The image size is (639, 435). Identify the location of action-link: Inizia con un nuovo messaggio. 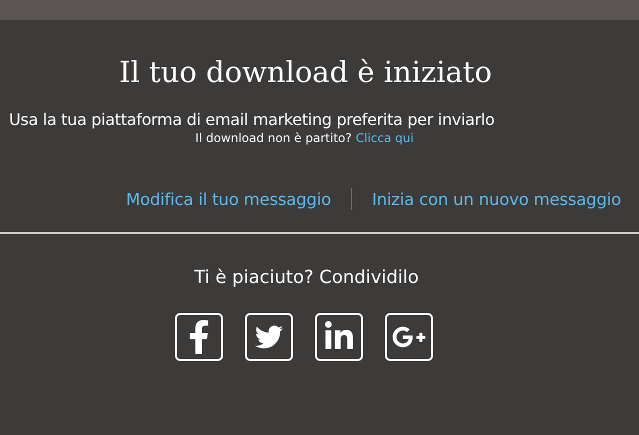
(496, 199).